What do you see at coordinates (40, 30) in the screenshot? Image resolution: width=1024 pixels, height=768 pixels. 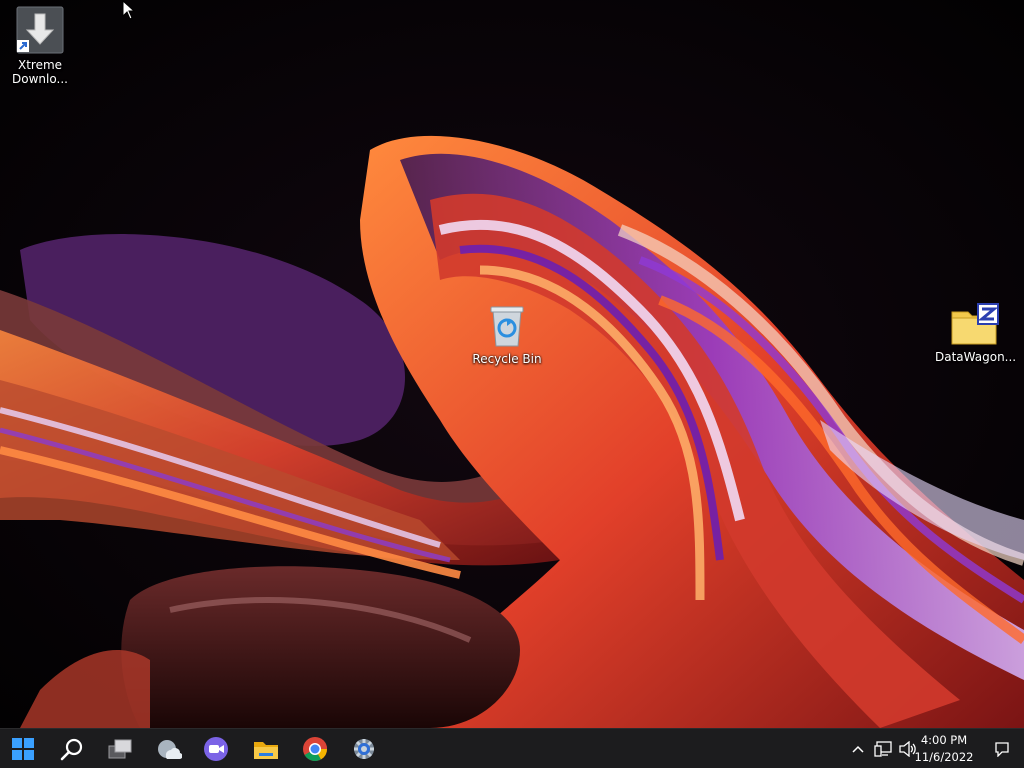 I see `download-arrow-icon` at bounding box center [40, 30].